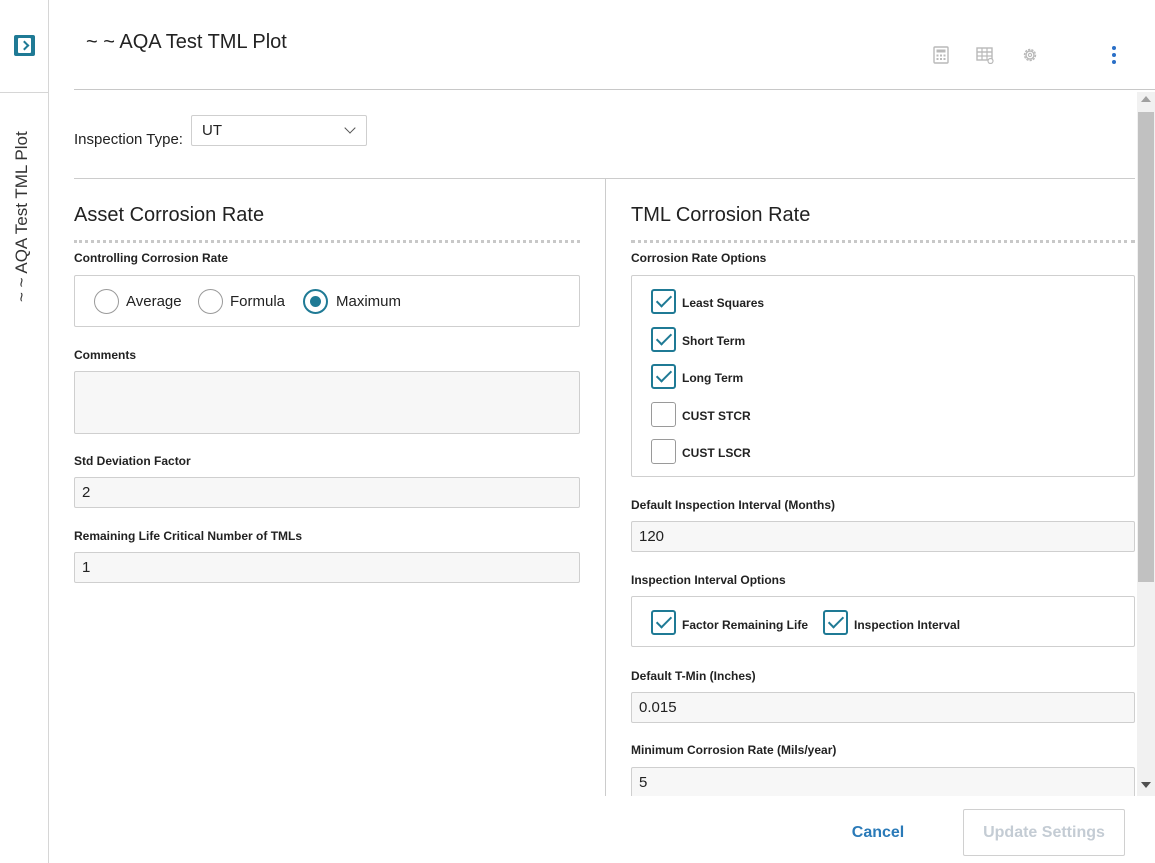  Describe the element at coordinates (169, 215) in the screenshot. I see `asset-corrosion-title: Asset Corrosion Rate` at that location.